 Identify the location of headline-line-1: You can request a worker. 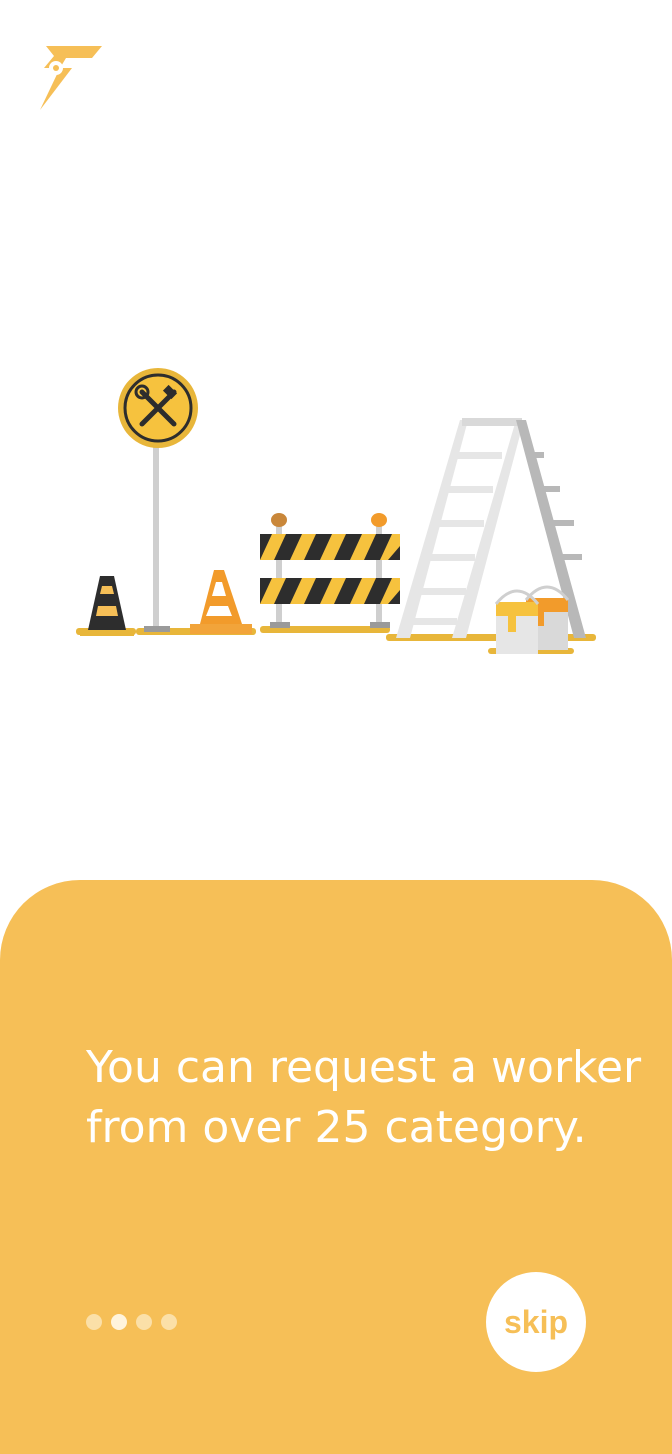
(364, 1067).